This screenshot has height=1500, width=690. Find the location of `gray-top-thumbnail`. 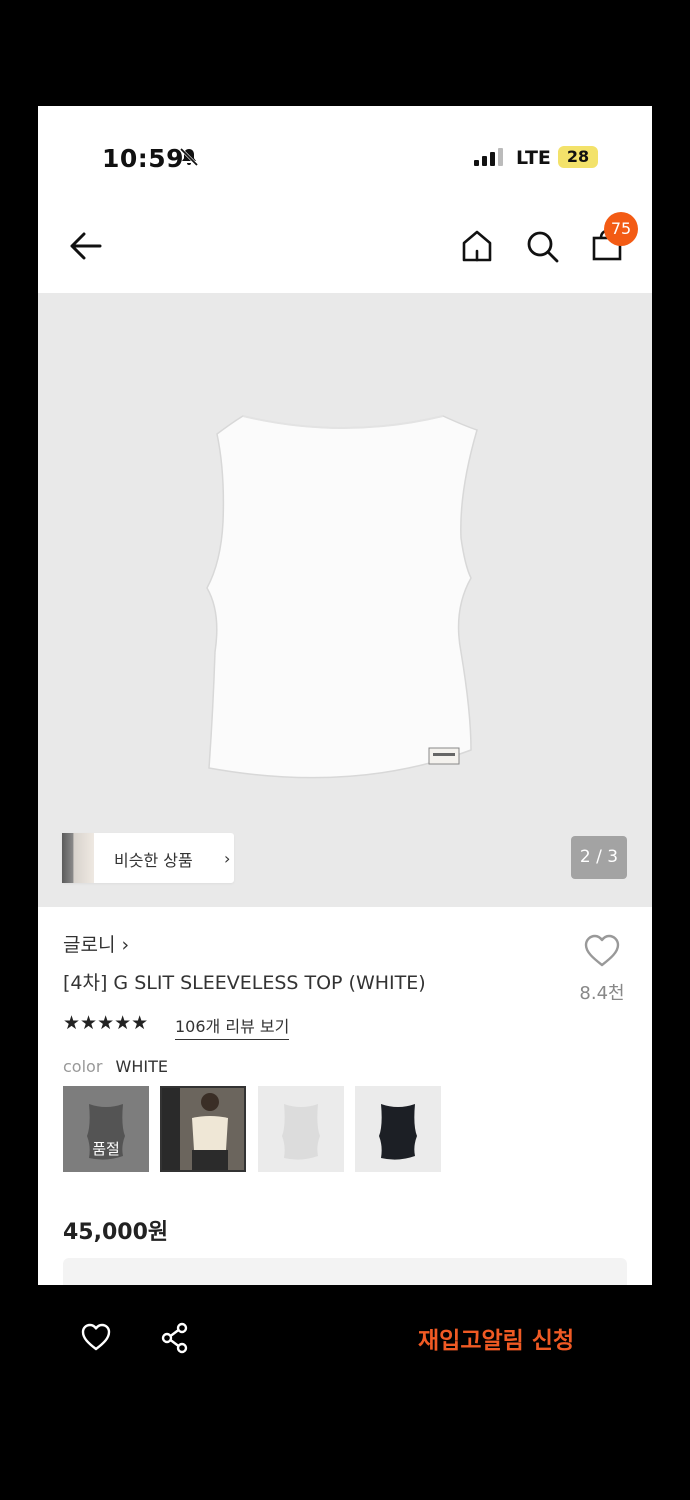

gray-top-thumbnail is located at coordinates (106, 1132).